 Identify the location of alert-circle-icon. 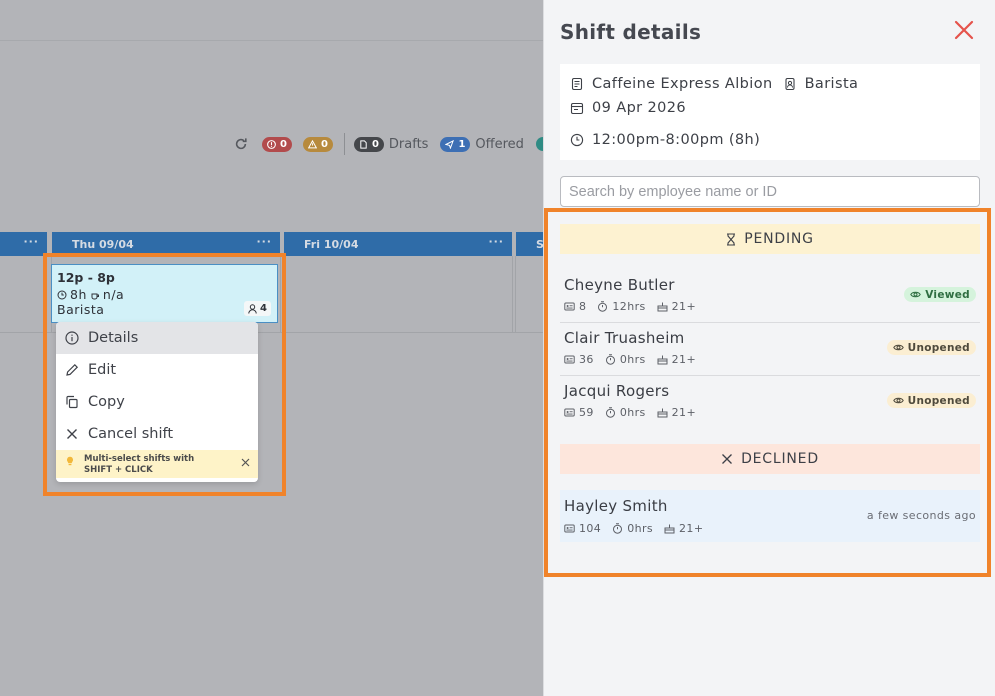
(271, 144).